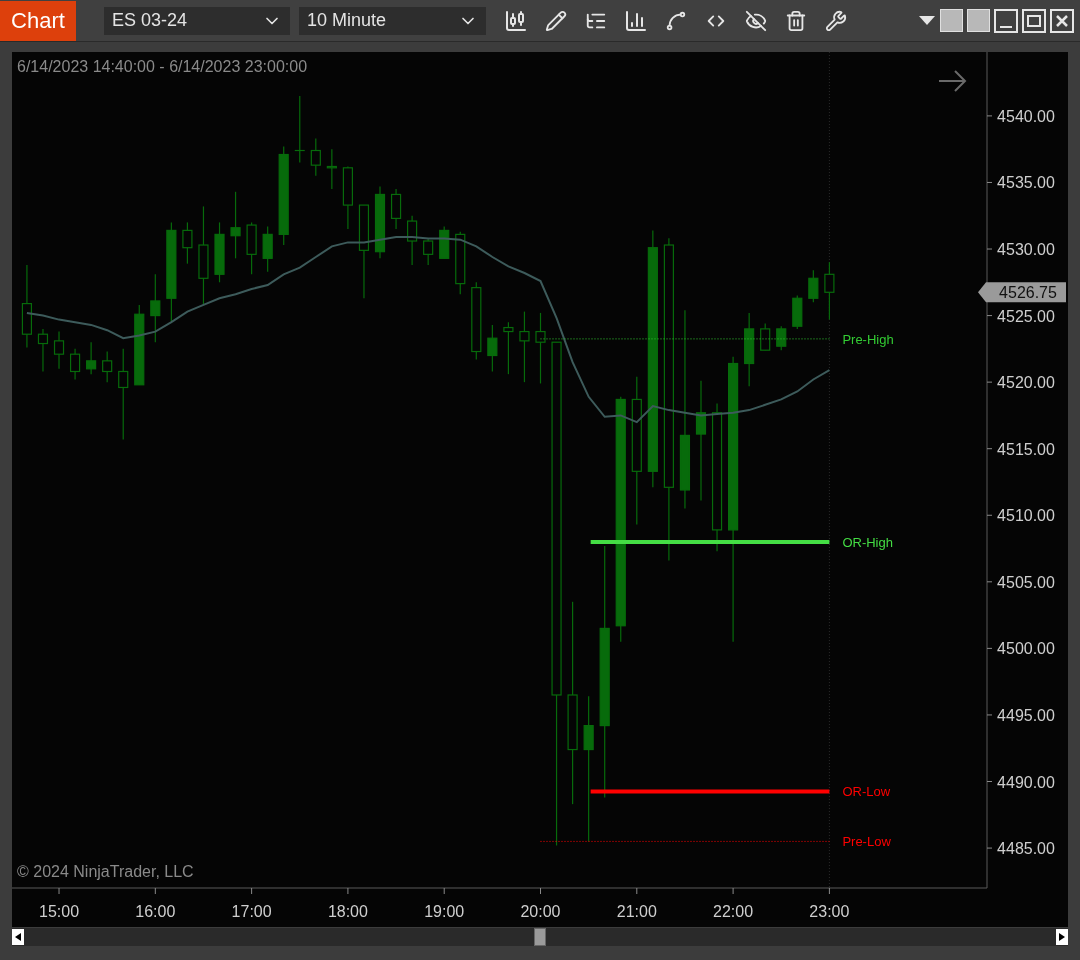  Describe the element at coordinates (733, 911) in the screenshot. I see `time-axis-label: 22:00` at that location.